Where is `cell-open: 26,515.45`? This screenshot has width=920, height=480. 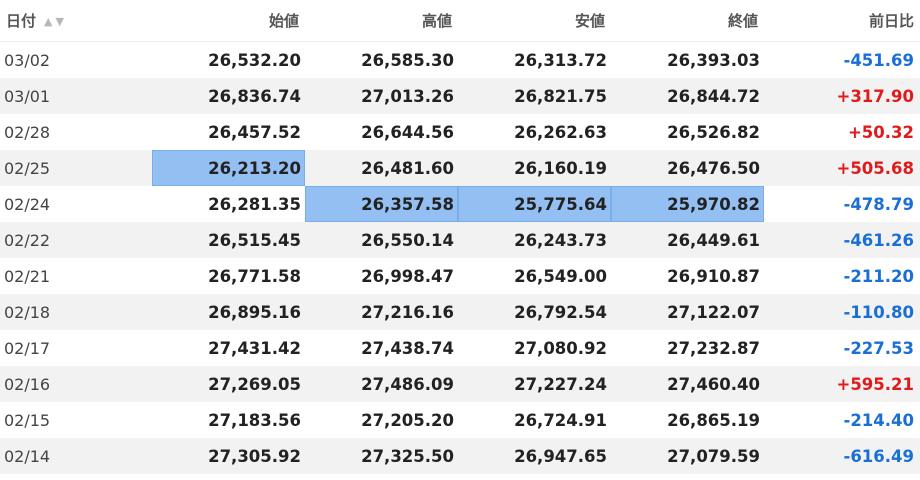
cell-open: 26,515.45 is located at coordinates (228, 240).